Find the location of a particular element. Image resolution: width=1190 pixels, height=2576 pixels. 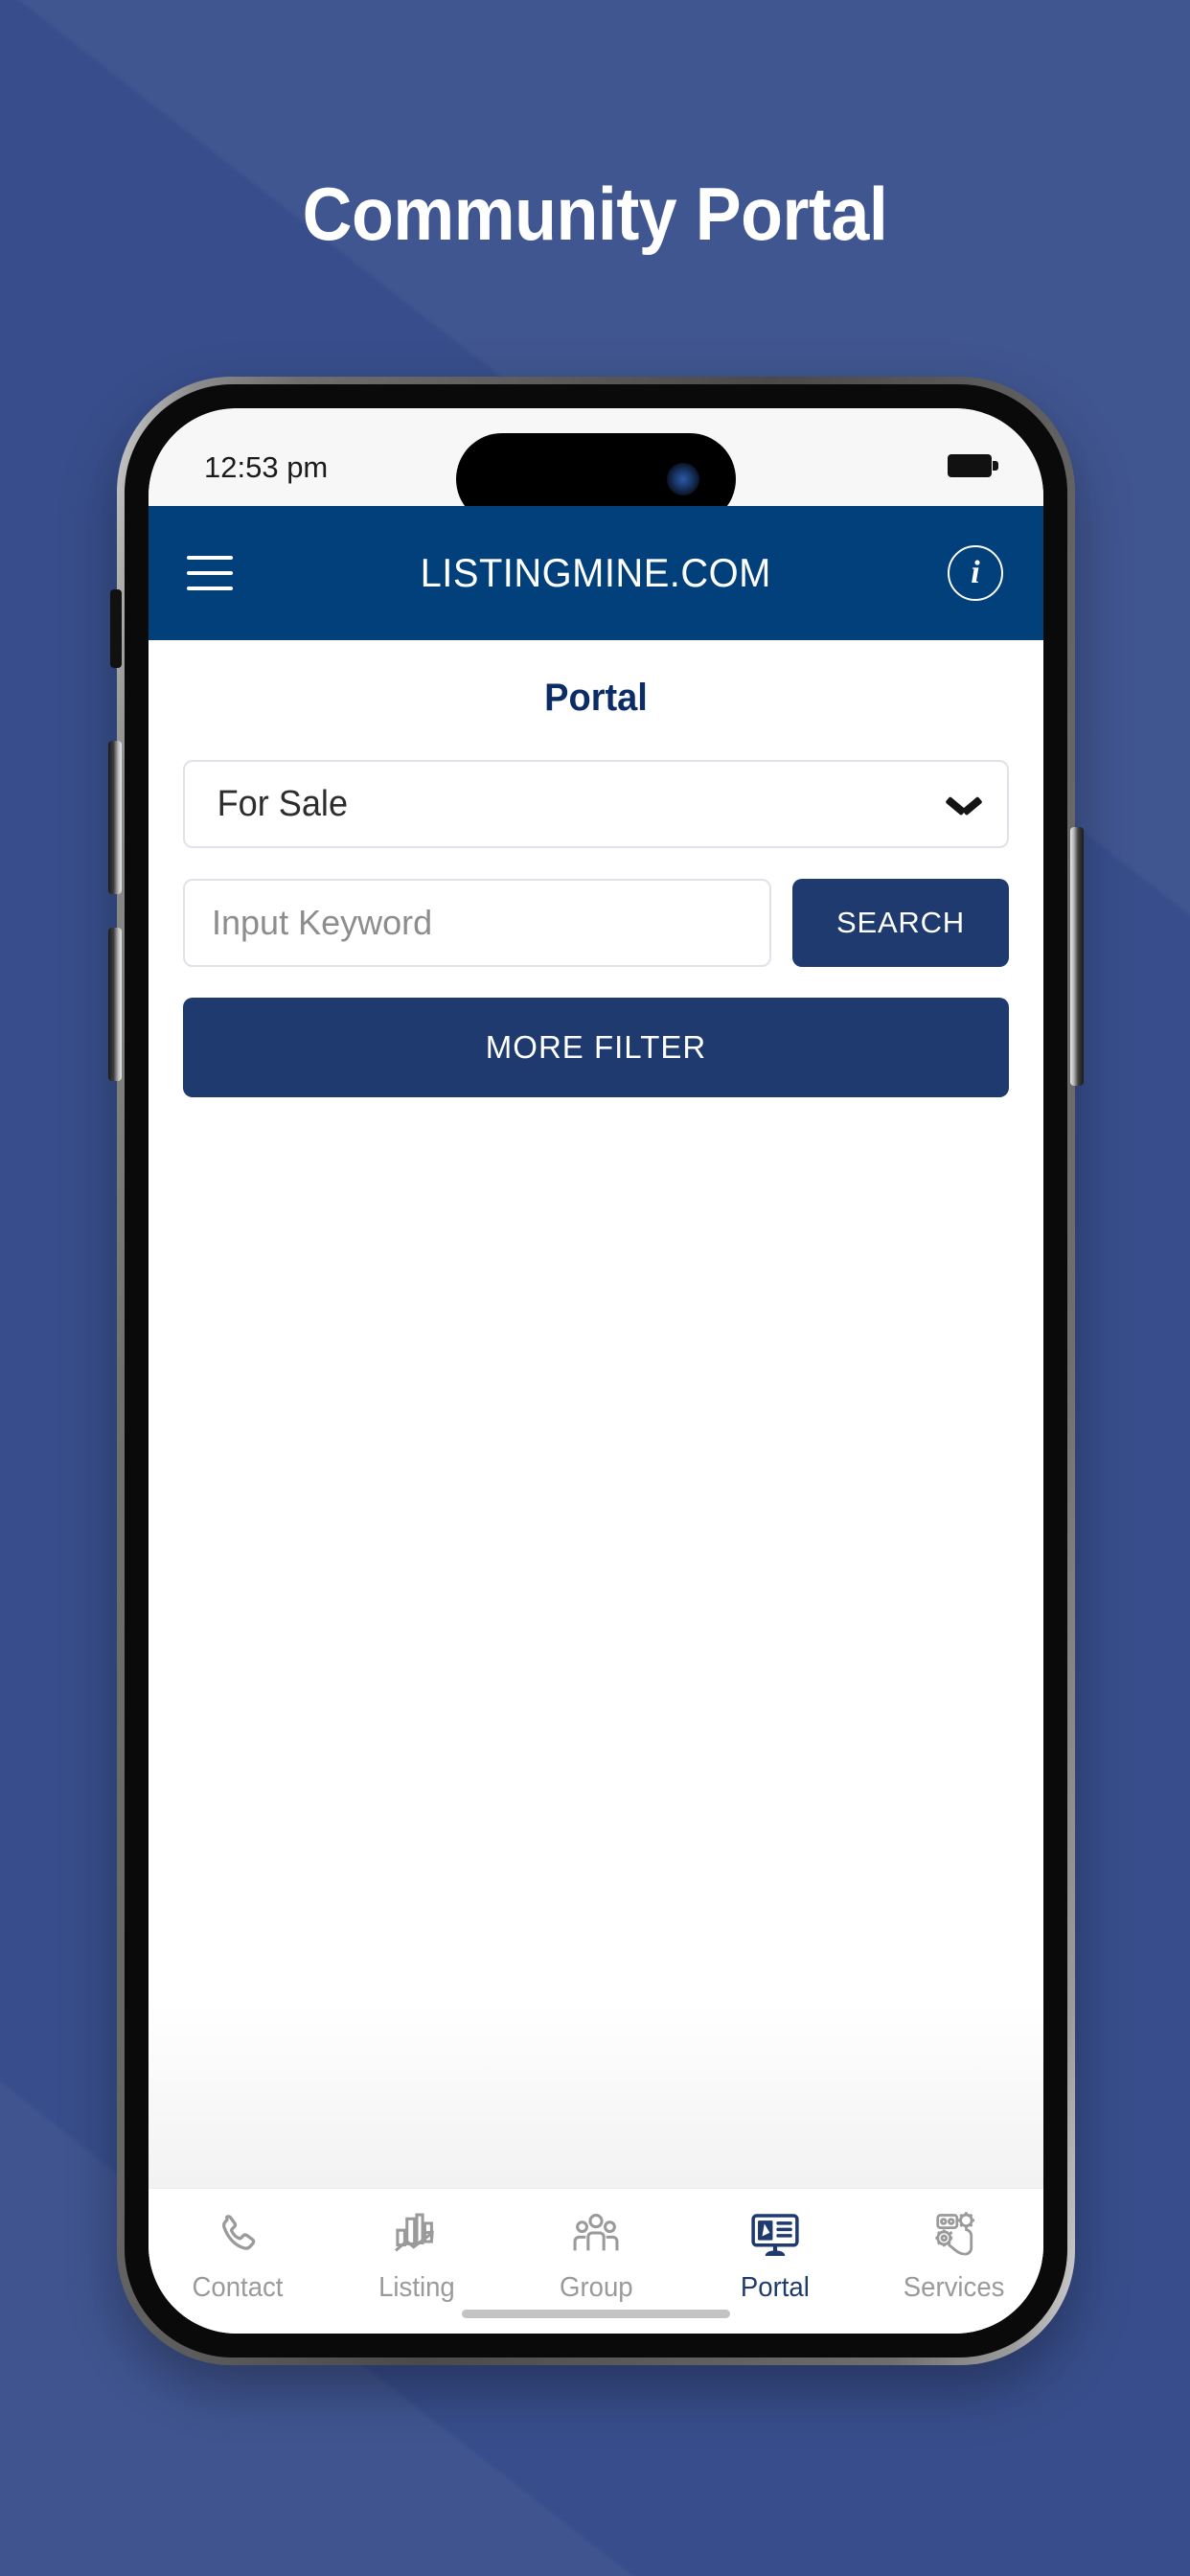

status-time: 12:53 pm is located at coordinates (266, 467).